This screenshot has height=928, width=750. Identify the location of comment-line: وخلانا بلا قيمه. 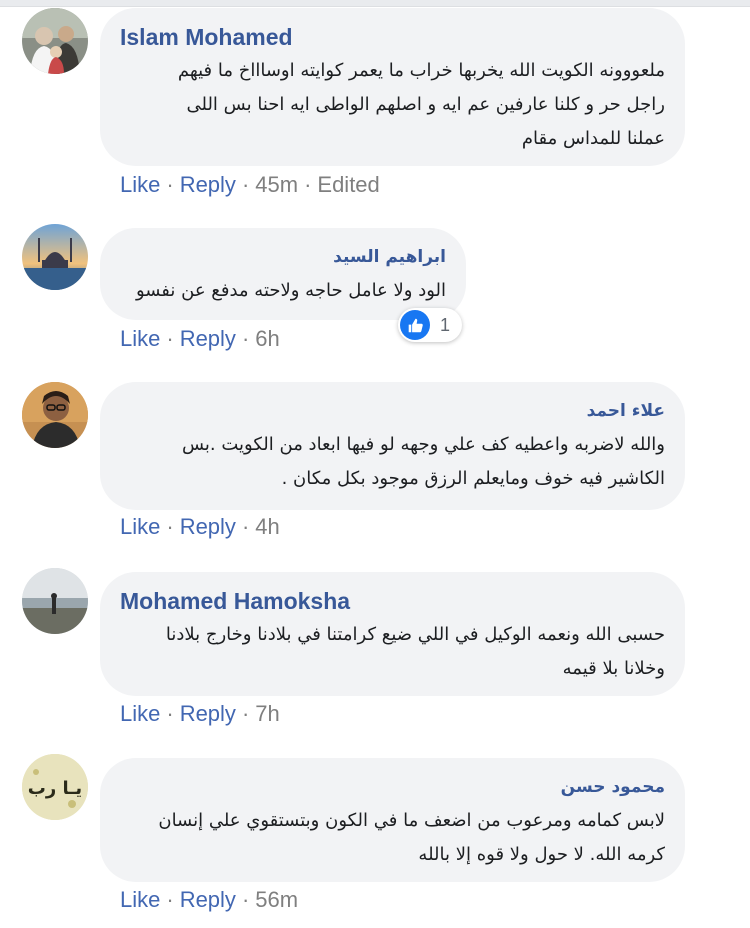
(613, 668).